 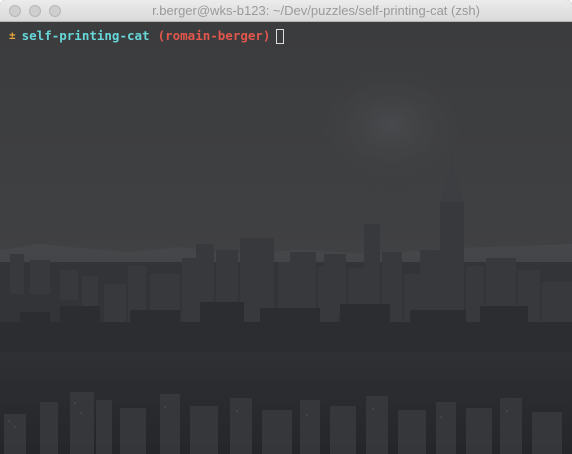 I want to click on zoom-window-button, so click(x=55, y=11).